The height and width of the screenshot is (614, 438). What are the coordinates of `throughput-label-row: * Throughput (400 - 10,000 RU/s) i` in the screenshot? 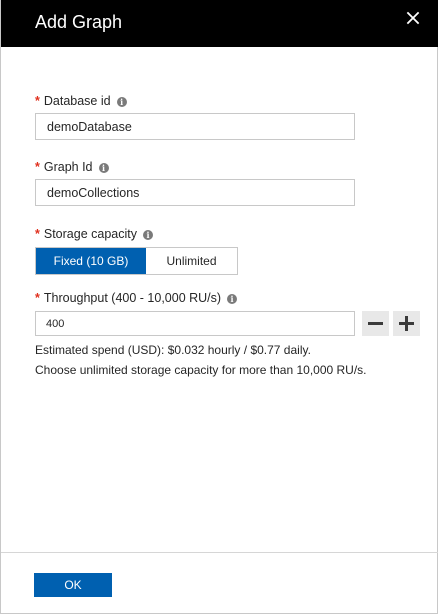 It's located at (136, 298).